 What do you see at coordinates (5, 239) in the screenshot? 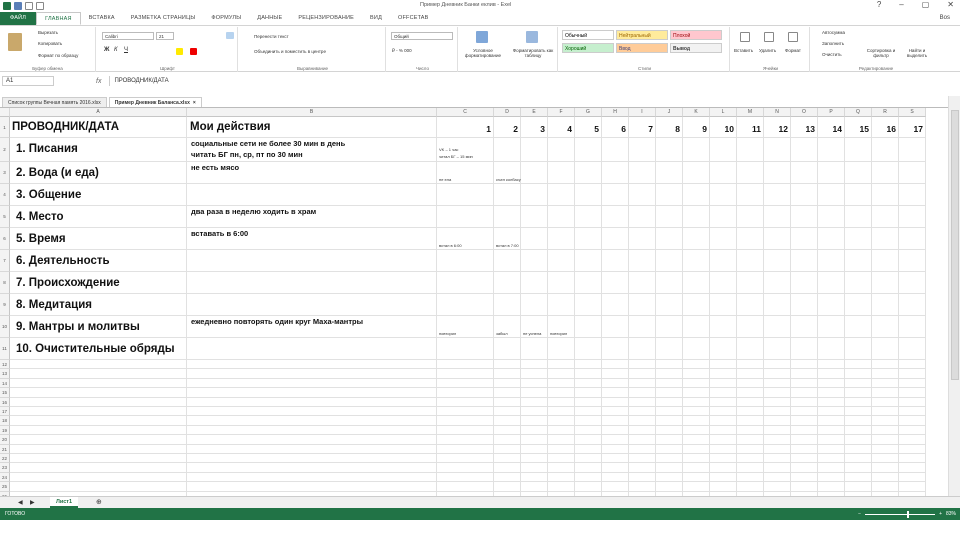
I see `row-header: 6` at bounding box center [5, 239].